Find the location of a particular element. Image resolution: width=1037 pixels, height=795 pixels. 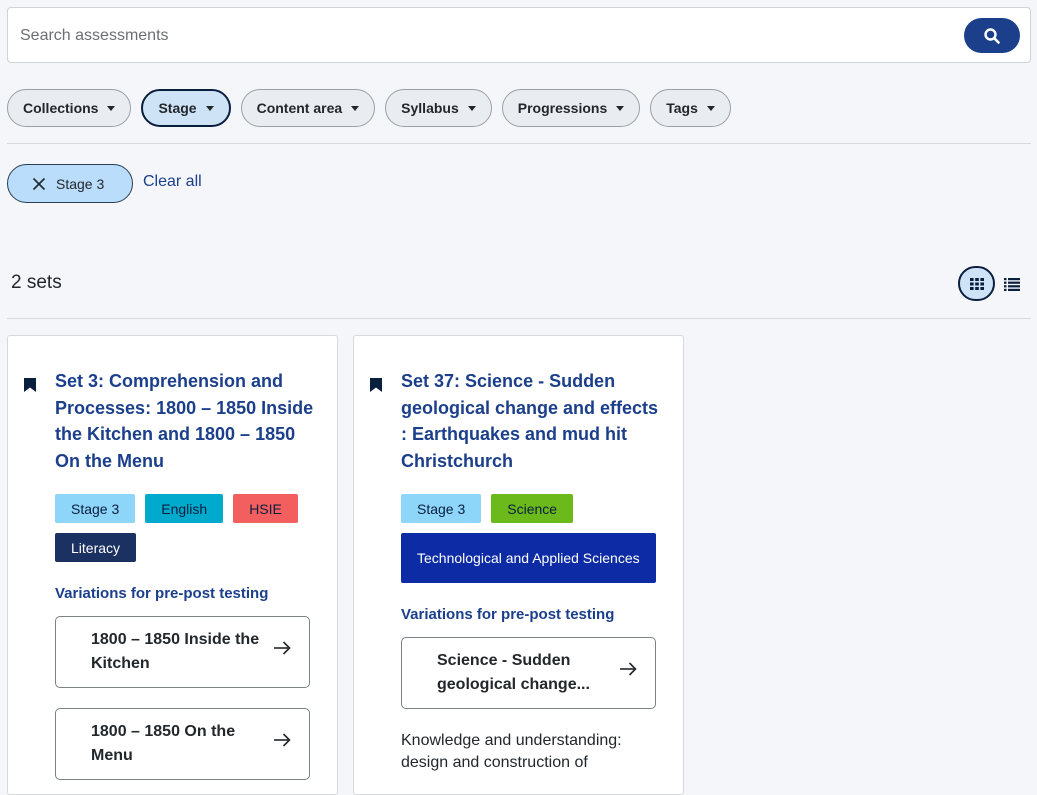

variation-label: 1800 – 1850 On the Menu is located at coordinates (163, 743).